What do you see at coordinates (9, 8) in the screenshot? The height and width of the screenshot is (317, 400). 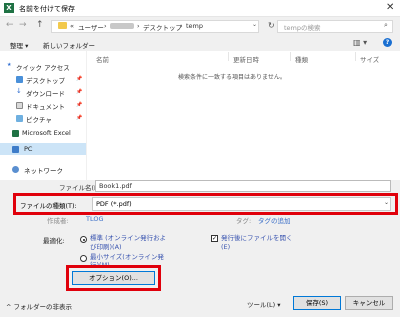 I see `excel-app-icon: X` at bounding box center [9, 8].